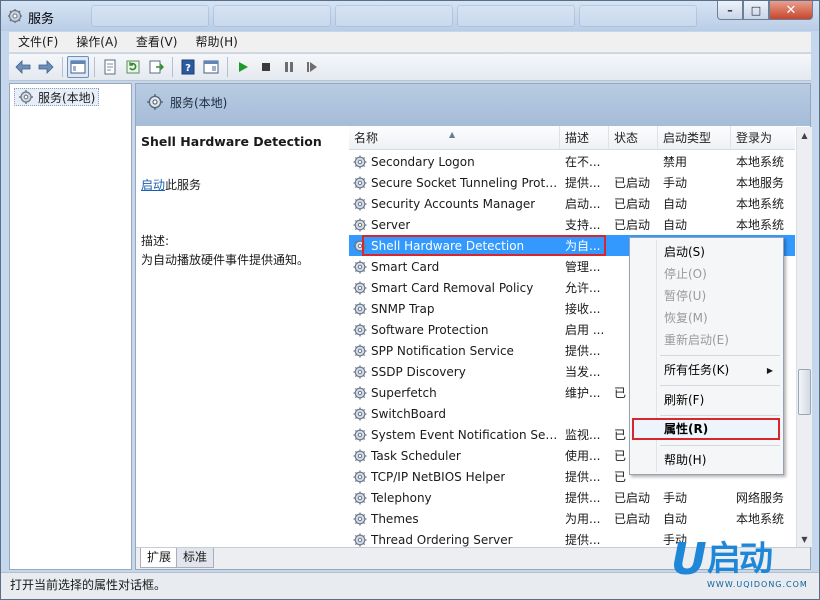 This screenshot has height=600, width=820. What do you see at coordinates (686, 429) in the screenshot?
I see `menu-item-properties: 属性(R)` at bounding box center [686, 429].